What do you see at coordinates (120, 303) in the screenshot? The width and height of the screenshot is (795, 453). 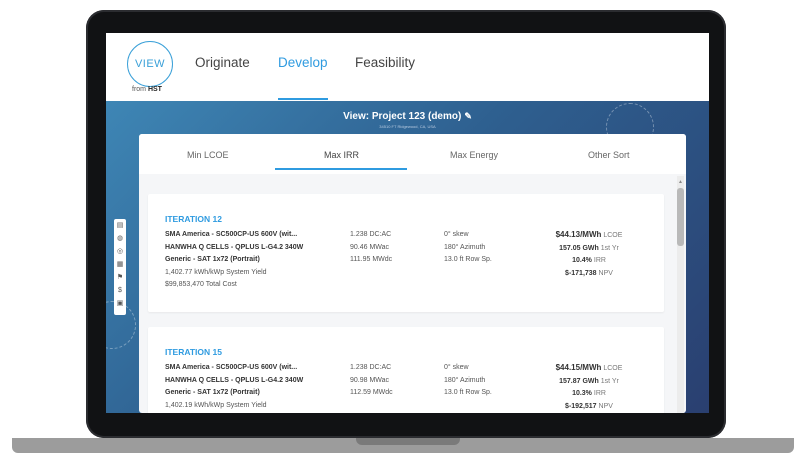 I see `table-icon: ▣` at bounding box center [120, 303].